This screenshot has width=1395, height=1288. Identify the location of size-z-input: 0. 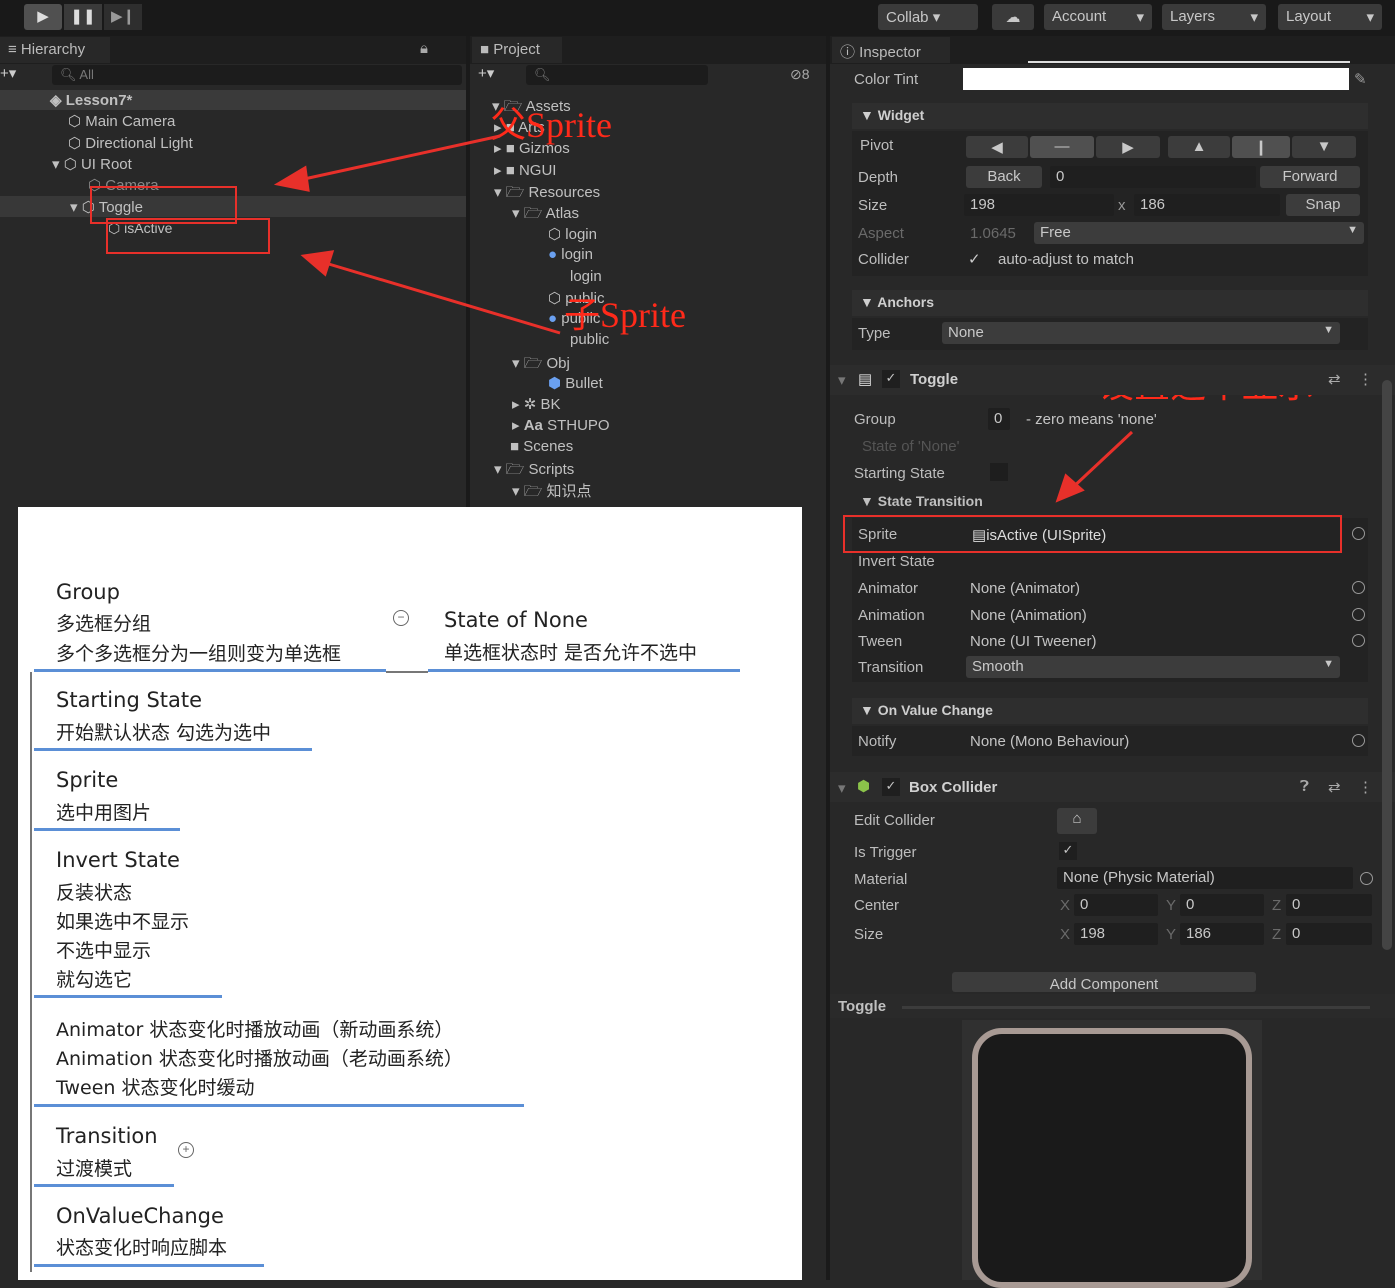
(1329, 934).